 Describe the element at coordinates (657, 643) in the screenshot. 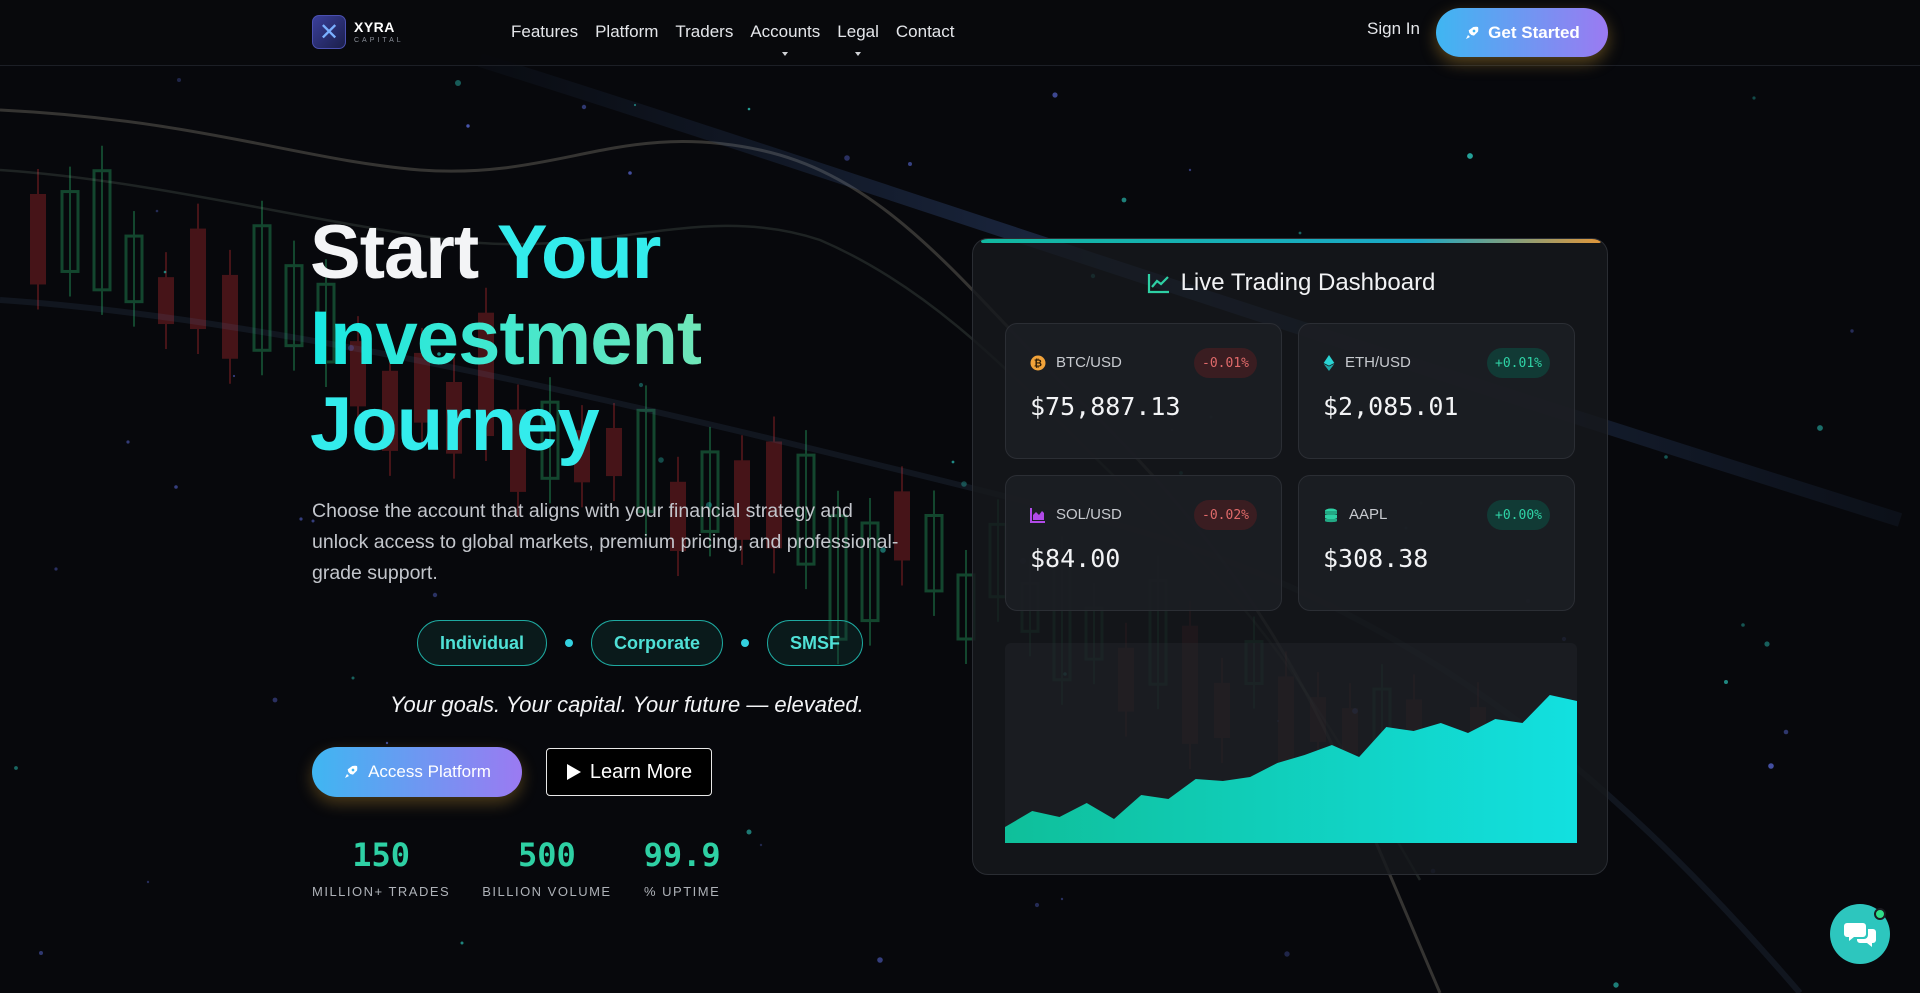

I see `pill-corporate: Corporate` at that location.